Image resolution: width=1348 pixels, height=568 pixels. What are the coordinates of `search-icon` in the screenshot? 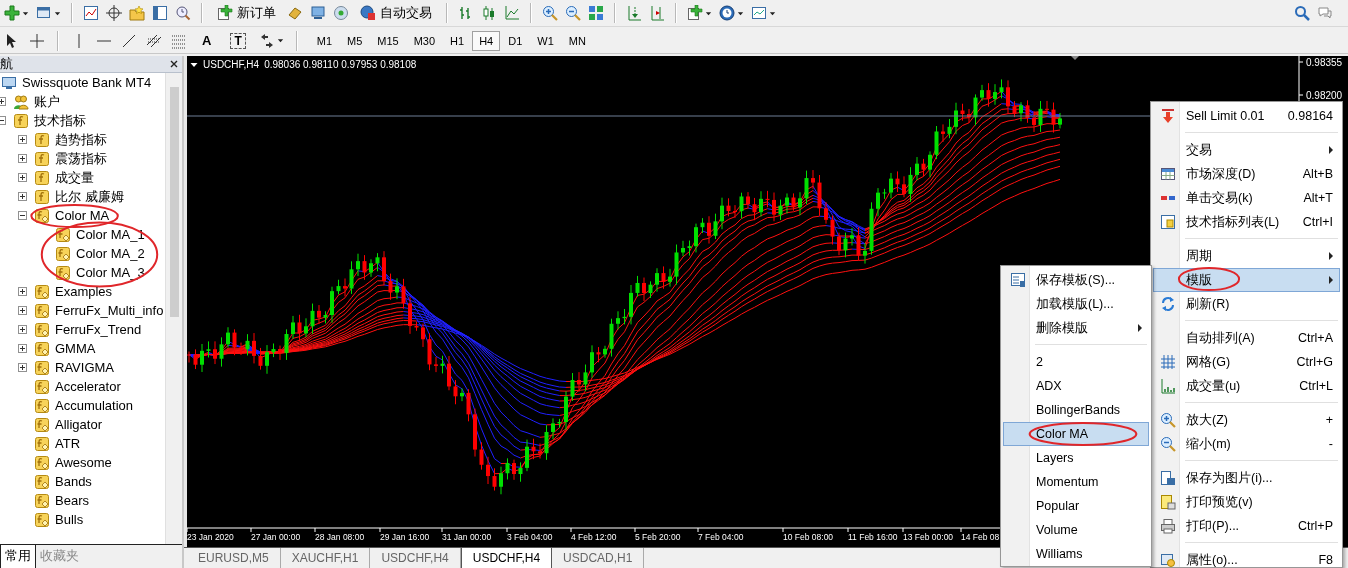 It's located at (1302, 13).